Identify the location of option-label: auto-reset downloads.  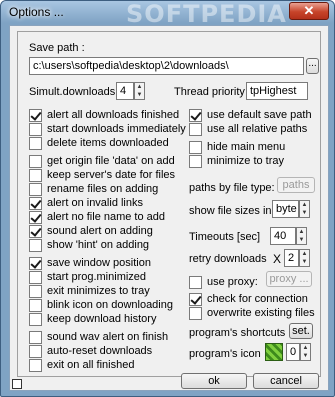
(100, 351).